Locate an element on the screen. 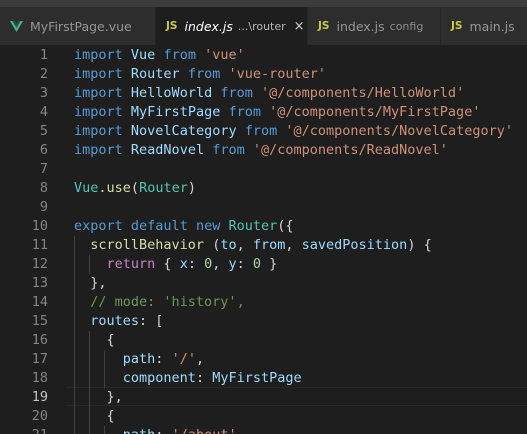 The height and width of the screenshot is (434, 527). code-line: path: '/about', is located at coordinates (159, 430).